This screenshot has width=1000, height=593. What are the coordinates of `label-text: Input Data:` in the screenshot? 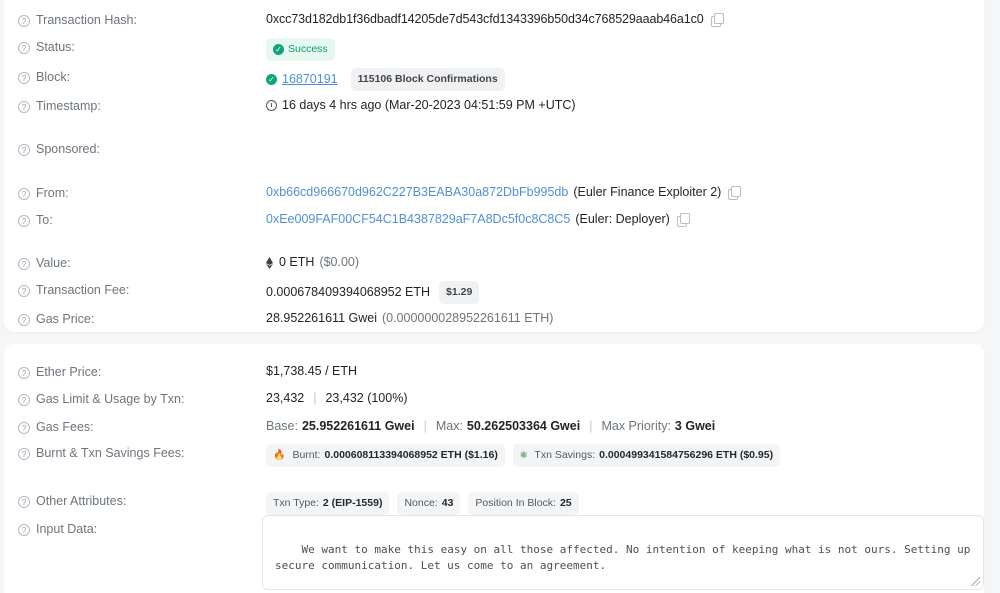 It's located at (67, 529).